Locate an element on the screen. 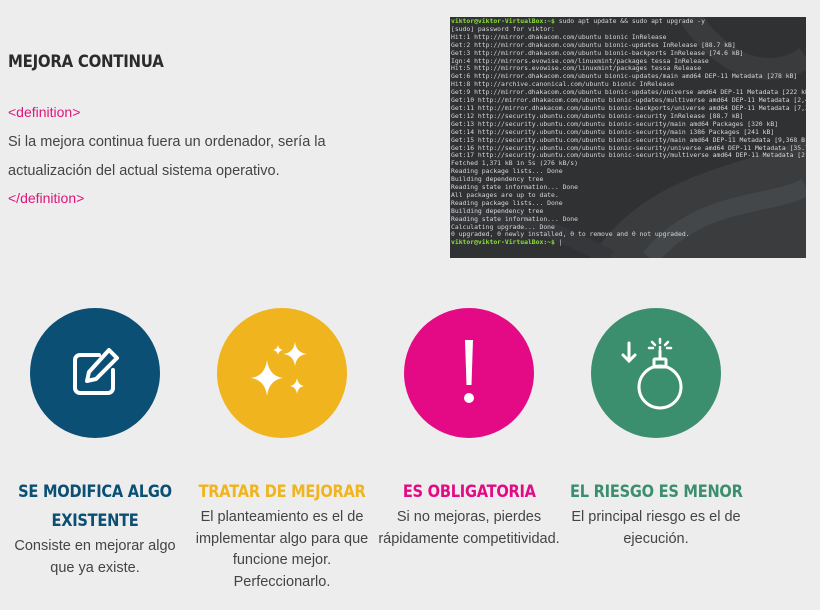 The image size is (820, 610). edit-icon is located at coordinates (95, 373).